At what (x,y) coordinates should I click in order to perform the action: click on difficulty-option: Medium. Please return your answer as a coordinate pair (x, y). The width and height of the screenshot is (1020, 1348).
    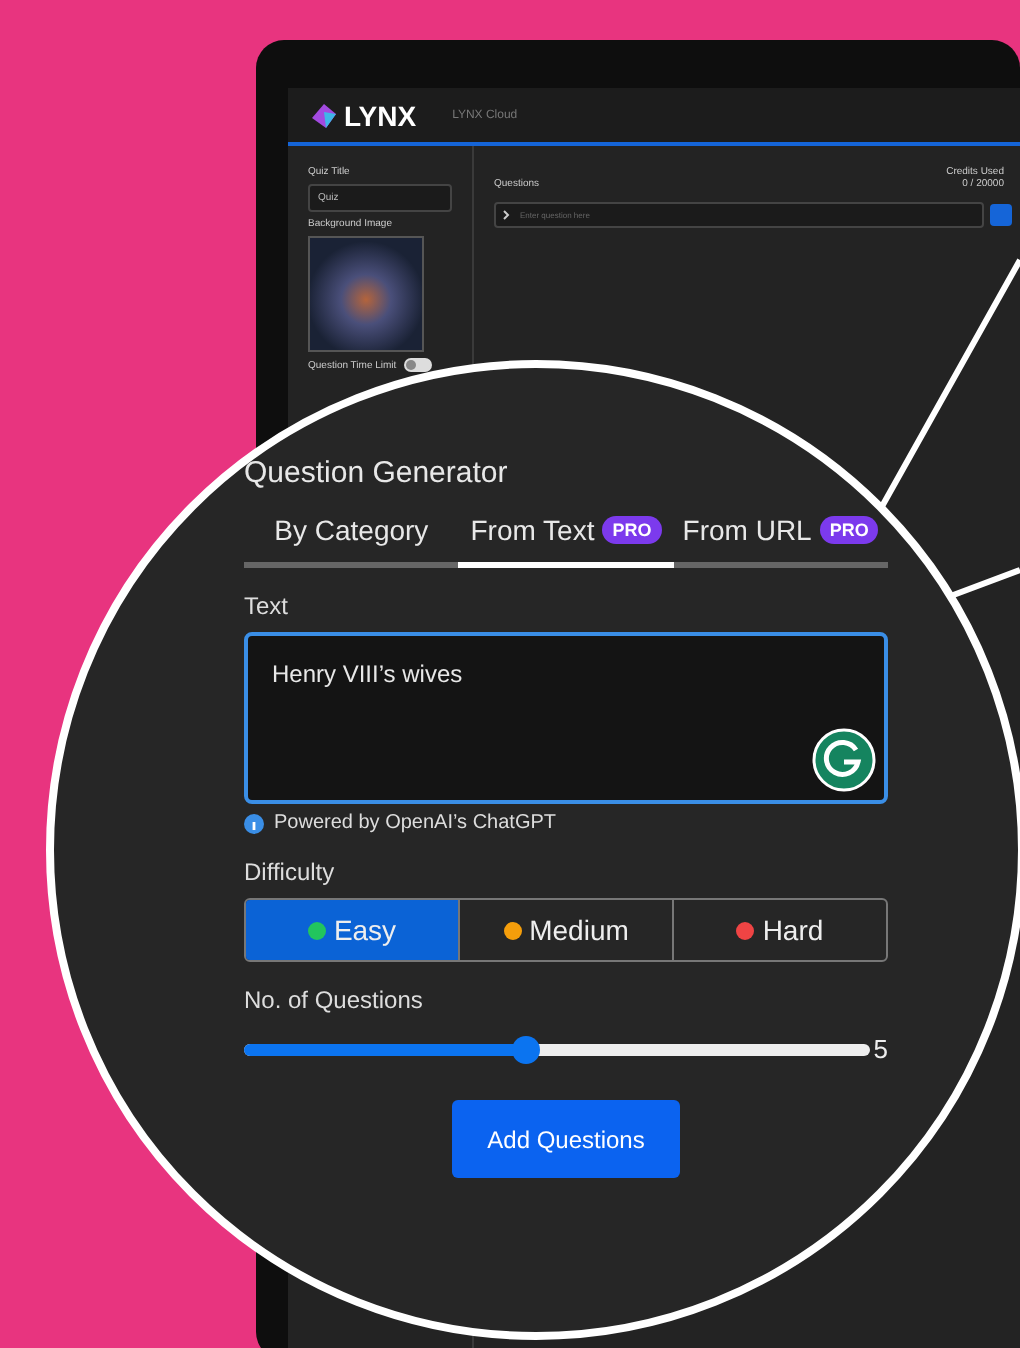
    Looking at the image, I should click on (567, 930).